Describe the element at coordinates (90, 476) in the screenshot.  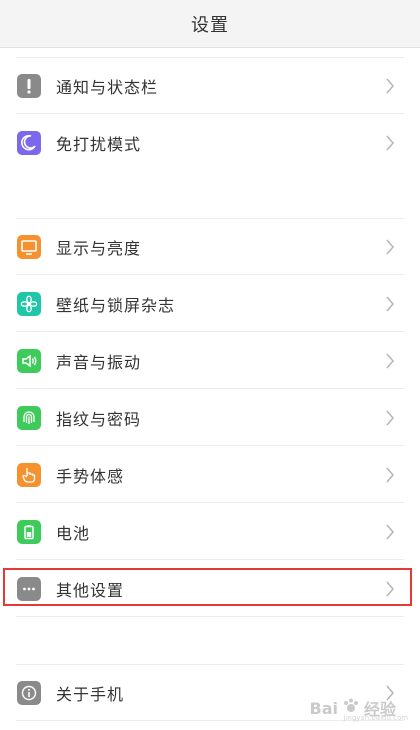
I see `settings-item-label: 手势体感` at that location.